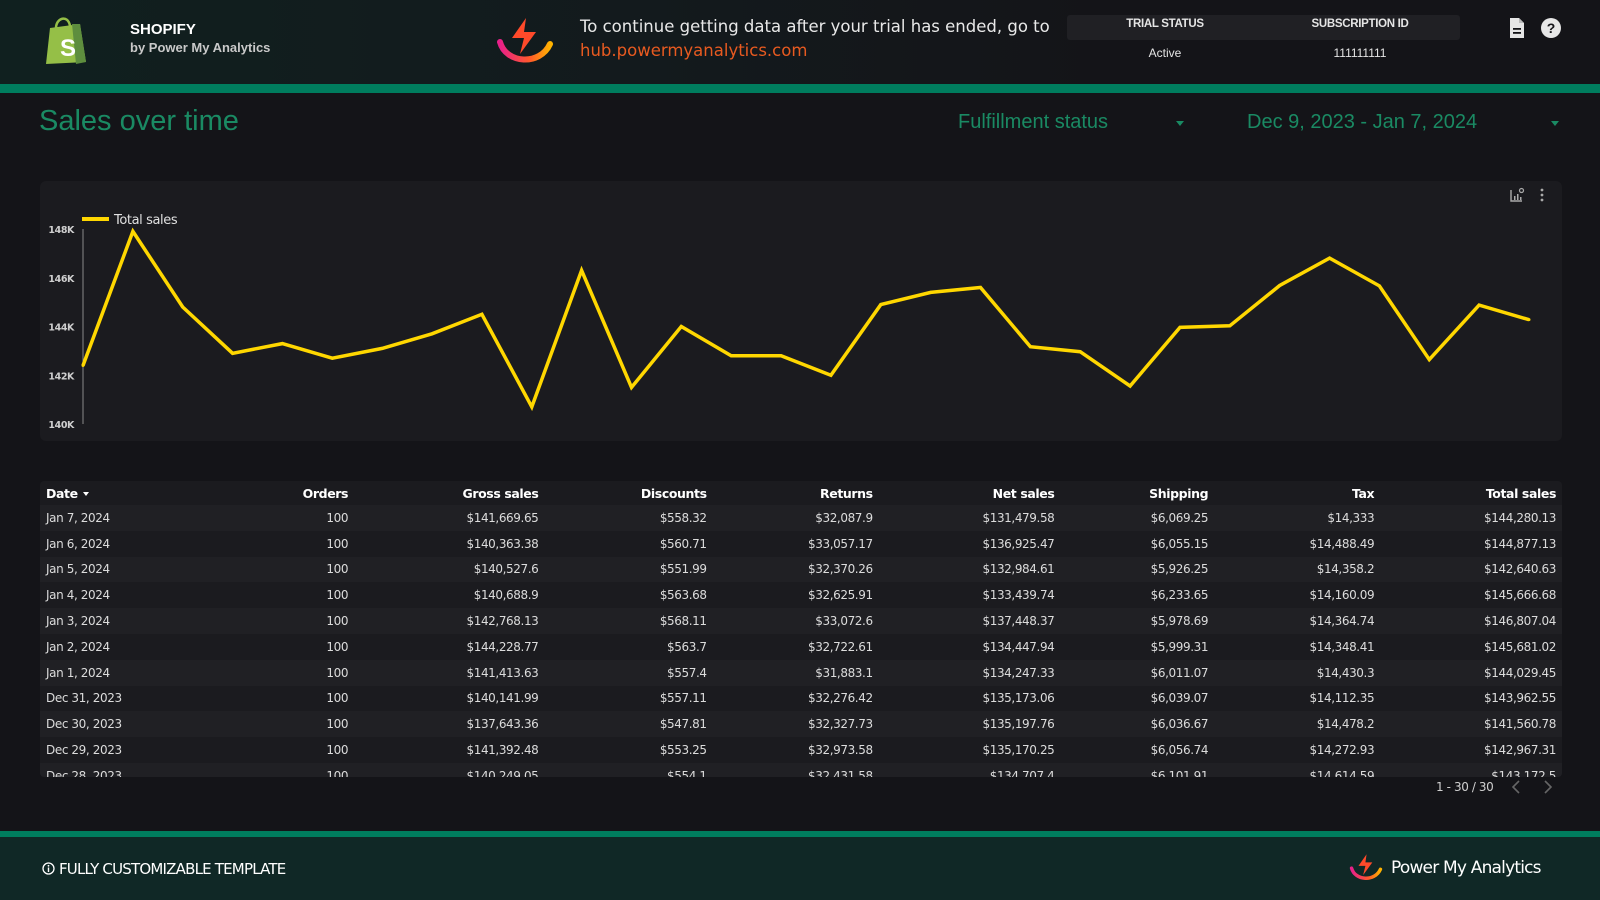 This screenshot has height=900, width=1600. What do you see at coordinates (840, 569) in the screenshot?
I see `table-cell: $32,370.26` at bounding box center [840, 569].